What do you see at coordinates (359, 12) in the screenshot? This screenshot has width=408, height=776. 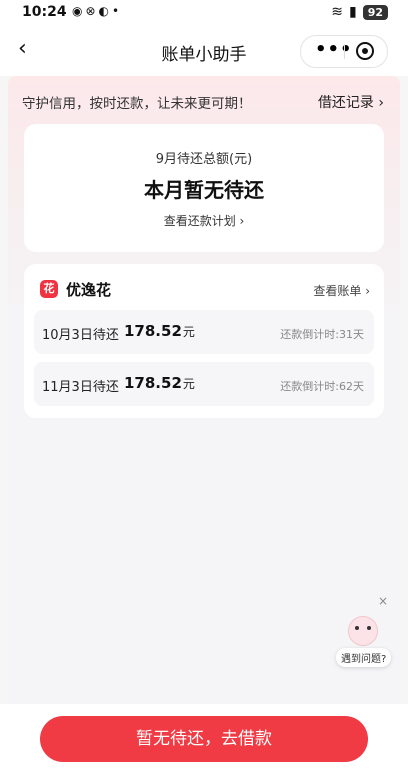 I see `status-right: ≋ ▮ 92` at bounding box center [359, 12].